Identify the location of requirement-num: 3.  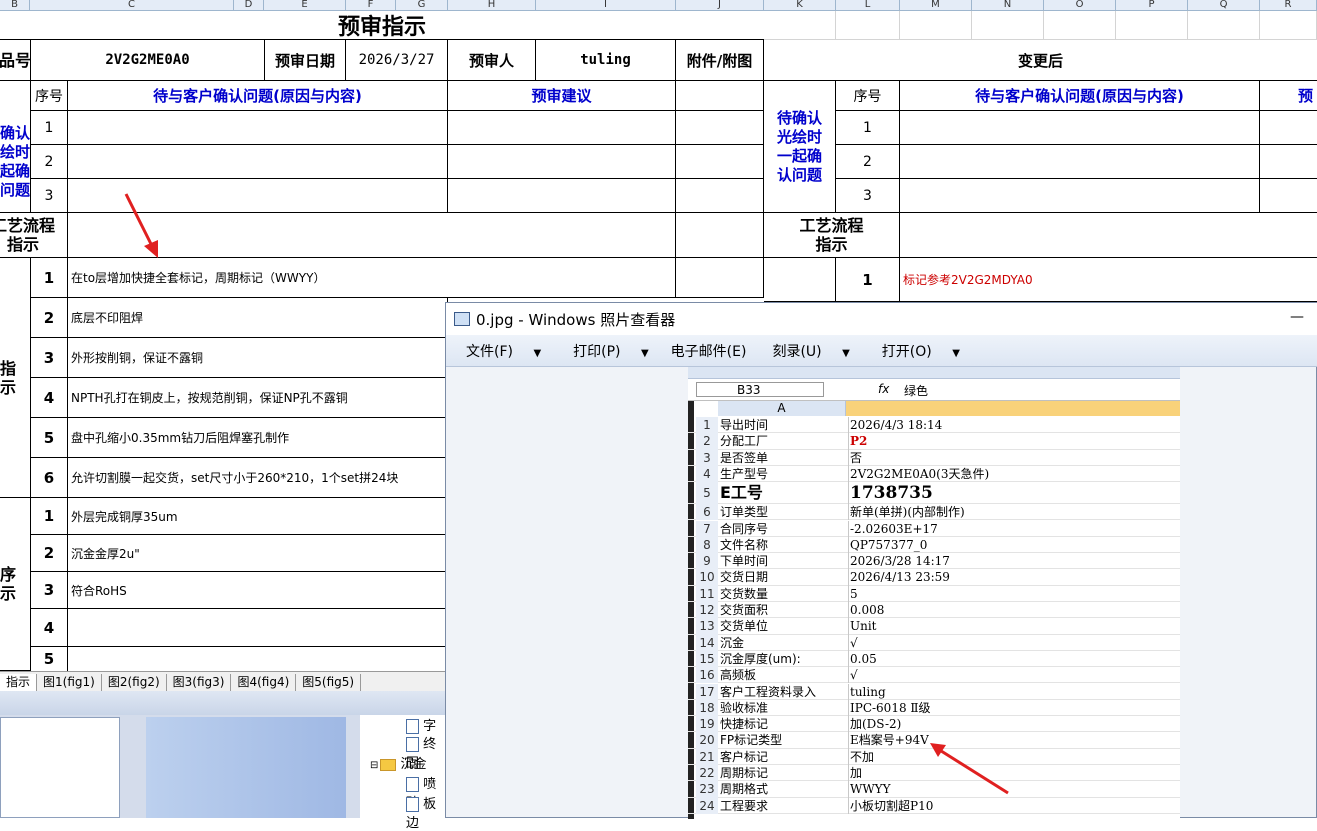
(49, 590).